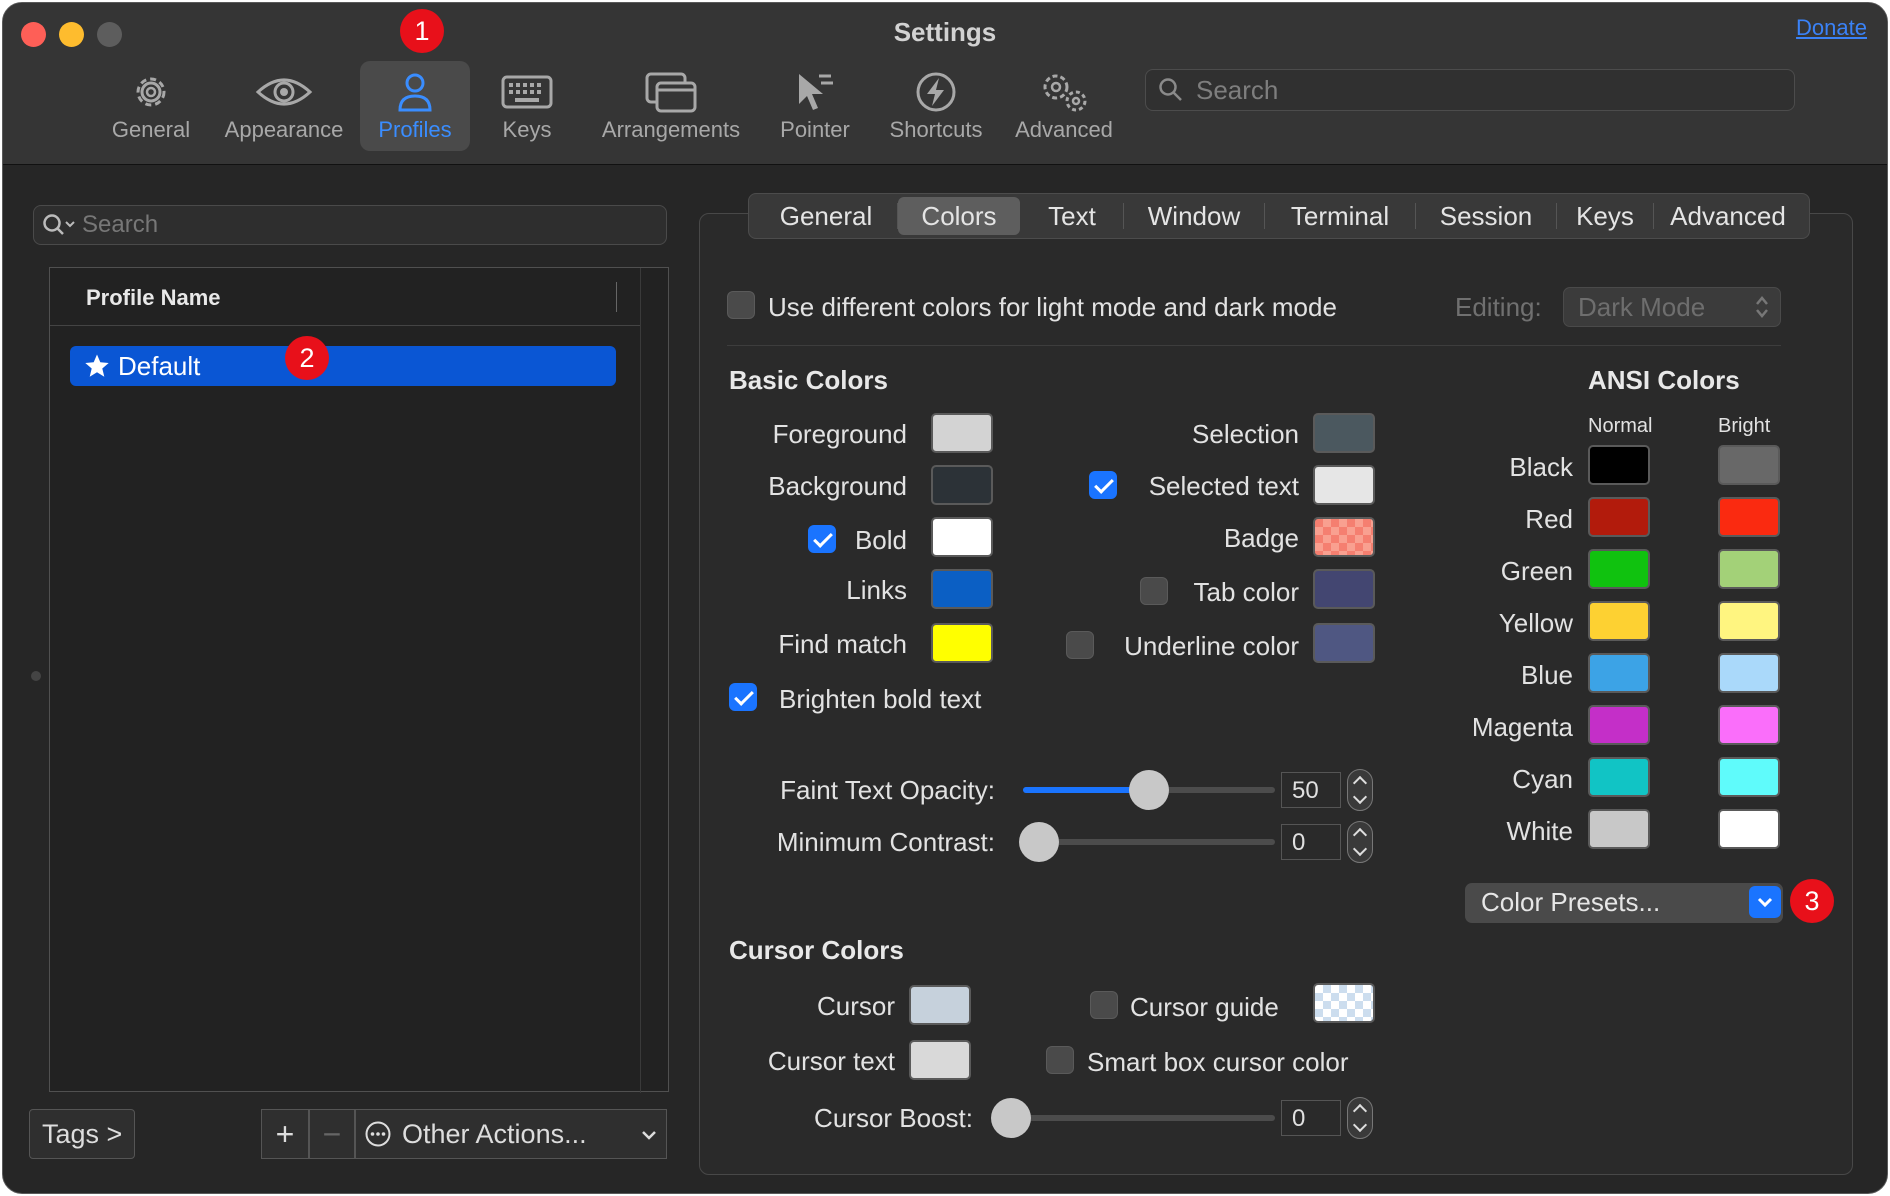  What do you see at coordinates (1194, 216) in the screenshot?
I see `tab-window: Window` at bounding box center [1194, 216].